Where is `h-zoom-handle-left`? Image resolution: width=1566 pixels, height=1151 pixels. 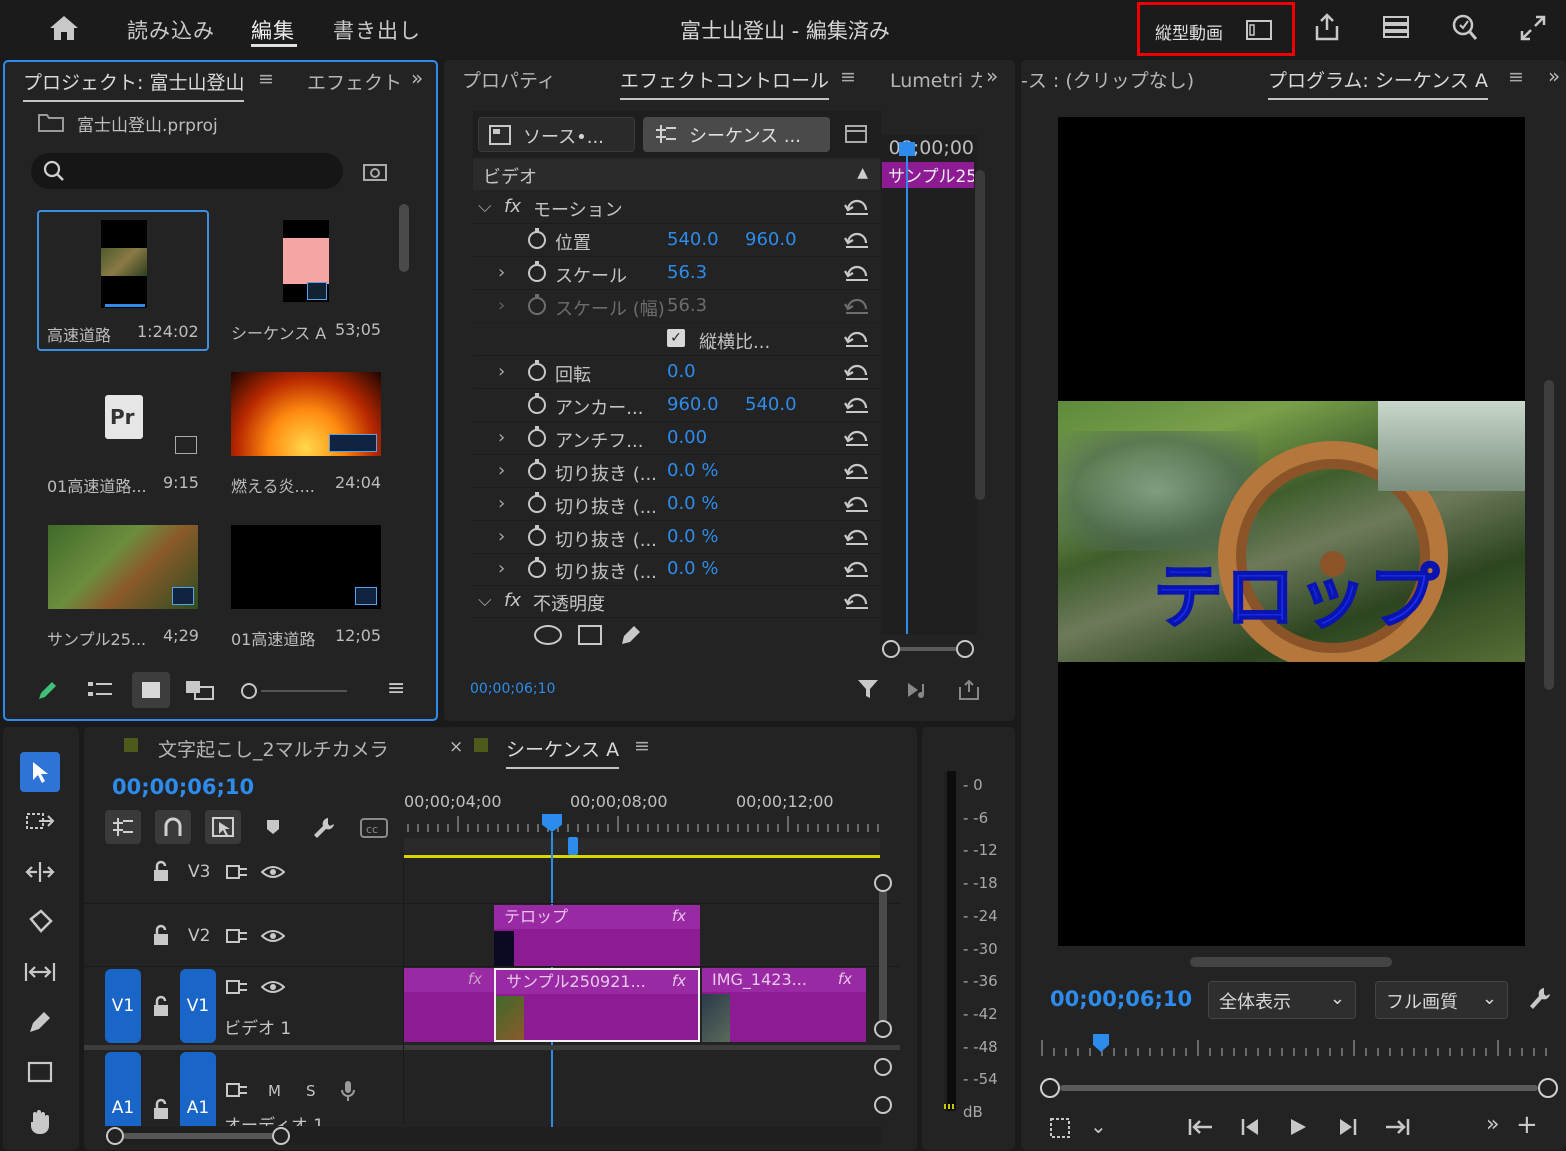 h-zoom-handle-left is located at coordinates (115, 1136).